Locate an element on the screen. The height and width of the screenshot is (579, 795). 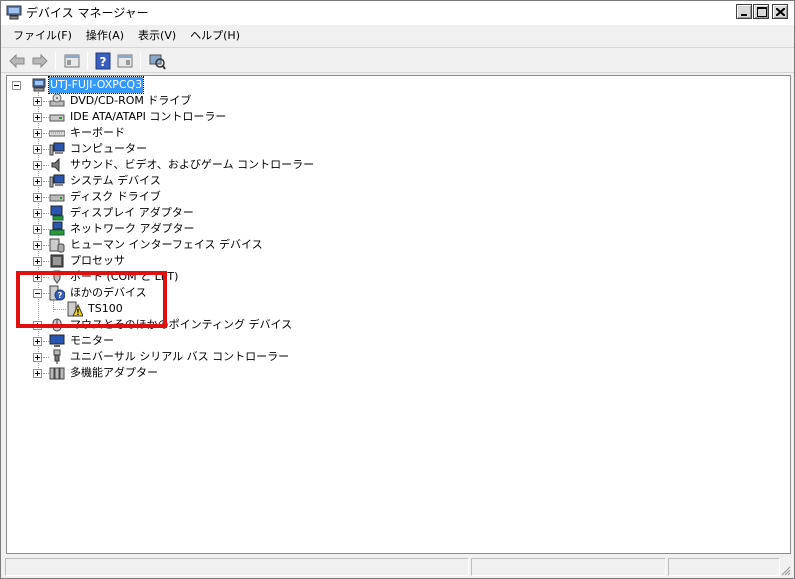
resize-grip-icon is located at coordinates (785, 570).